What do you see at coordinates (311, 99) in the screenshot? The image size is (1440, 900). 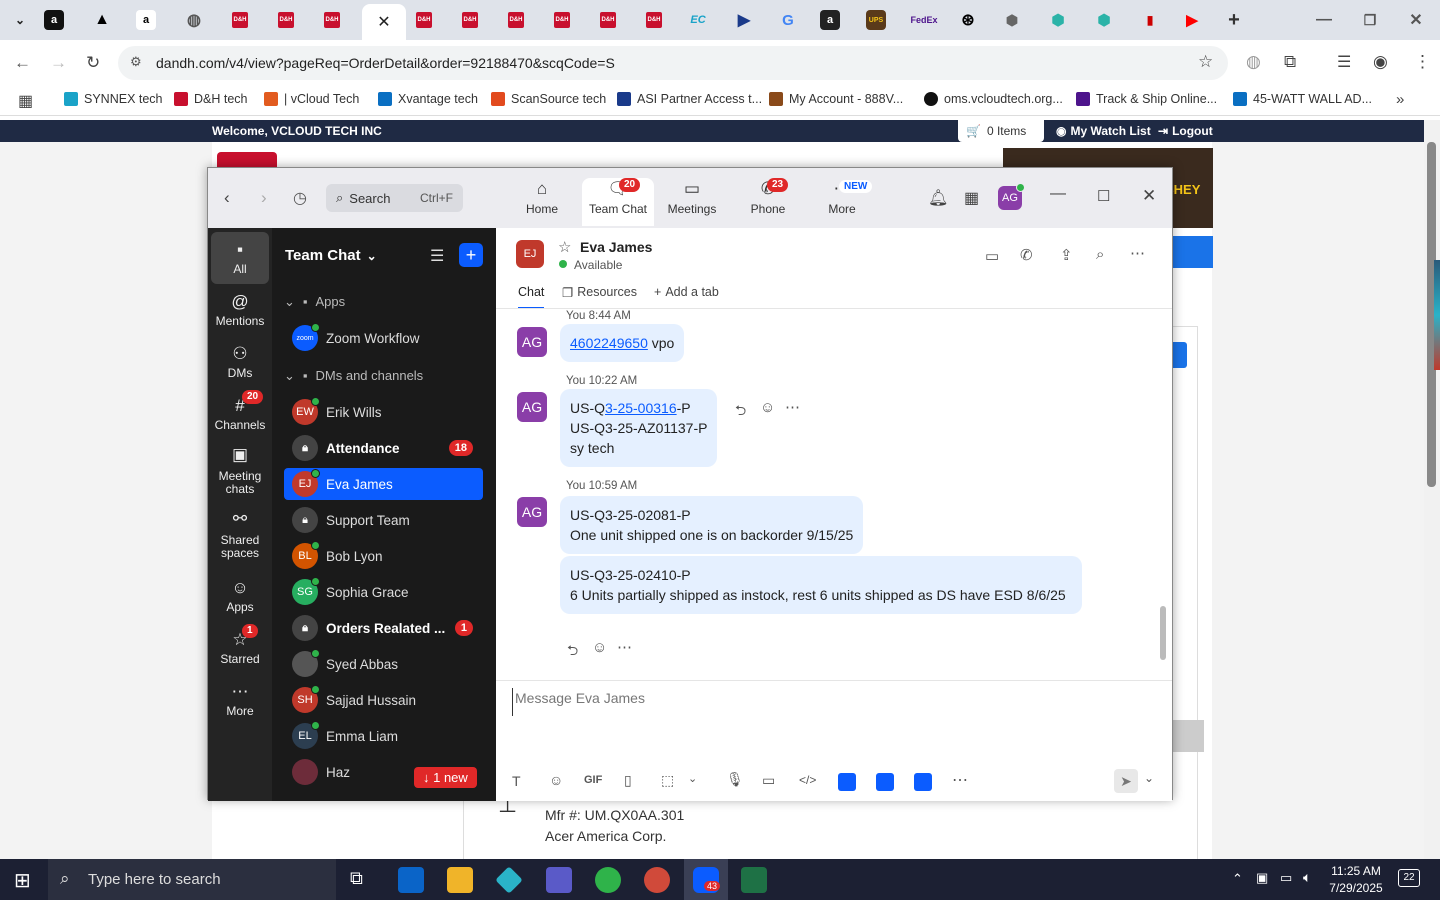 I see `bookmark-item: | vCloud Tech` at bounding box center [311, 99].